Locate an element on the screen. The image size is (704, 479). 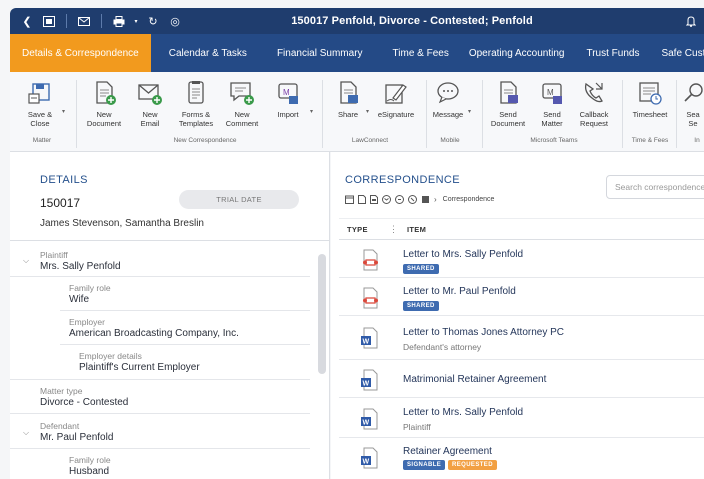
calendar-icon is located at coordinates (349, 199).